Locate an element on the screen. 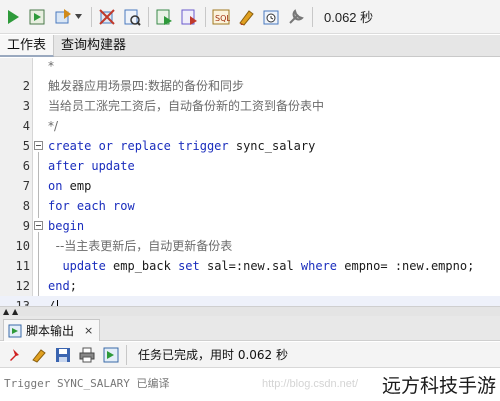 Image resolution: width=500 pixels, height=401 pixels. code-token: * is located at coordinates (51, 66).